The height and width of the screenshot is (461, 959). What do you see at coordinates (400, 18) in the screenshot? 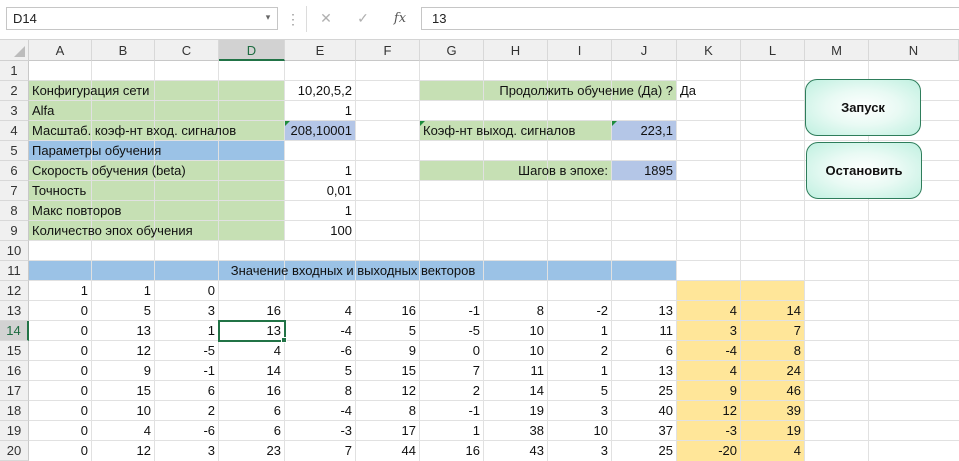
I see `insert-function-icon: fx` at bounding box center [400, 18].